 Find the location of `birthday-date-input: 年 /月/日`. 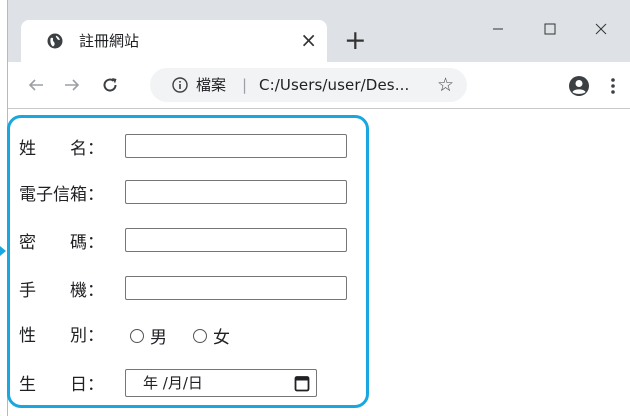

birthday-date-input: 年 /月/日 is located at coordinates (221, 383).